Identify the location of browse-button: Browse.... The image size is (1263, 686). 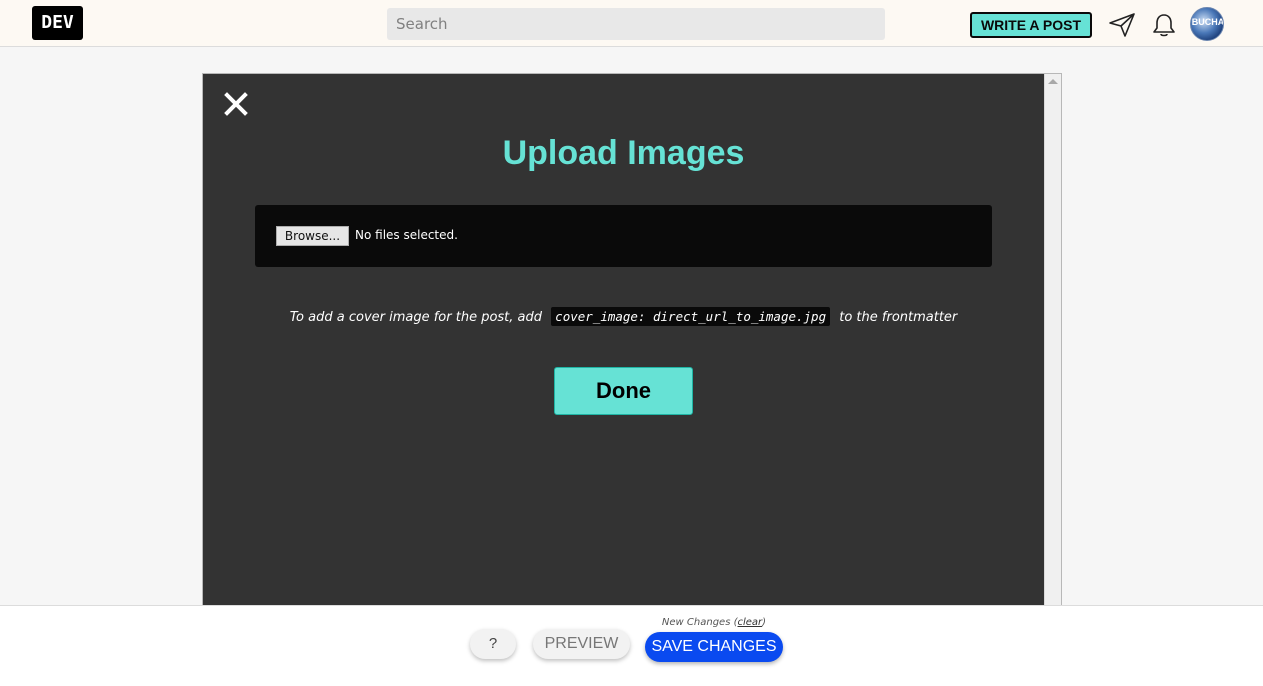
(312, 236).